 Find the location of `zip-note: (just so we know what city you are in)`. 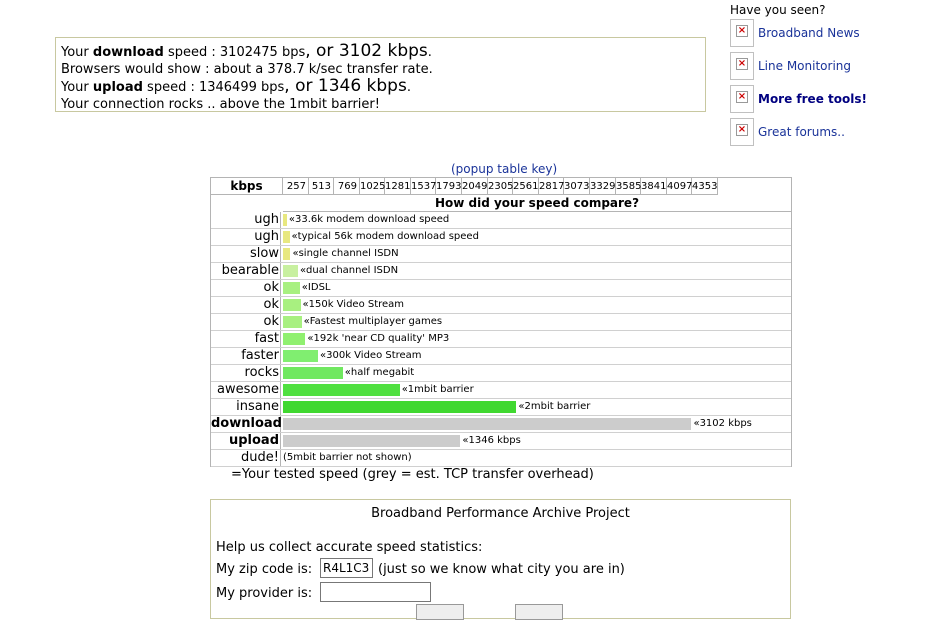

zip-note: (just so we know what city you are in) is located at coordinates (501, 569).